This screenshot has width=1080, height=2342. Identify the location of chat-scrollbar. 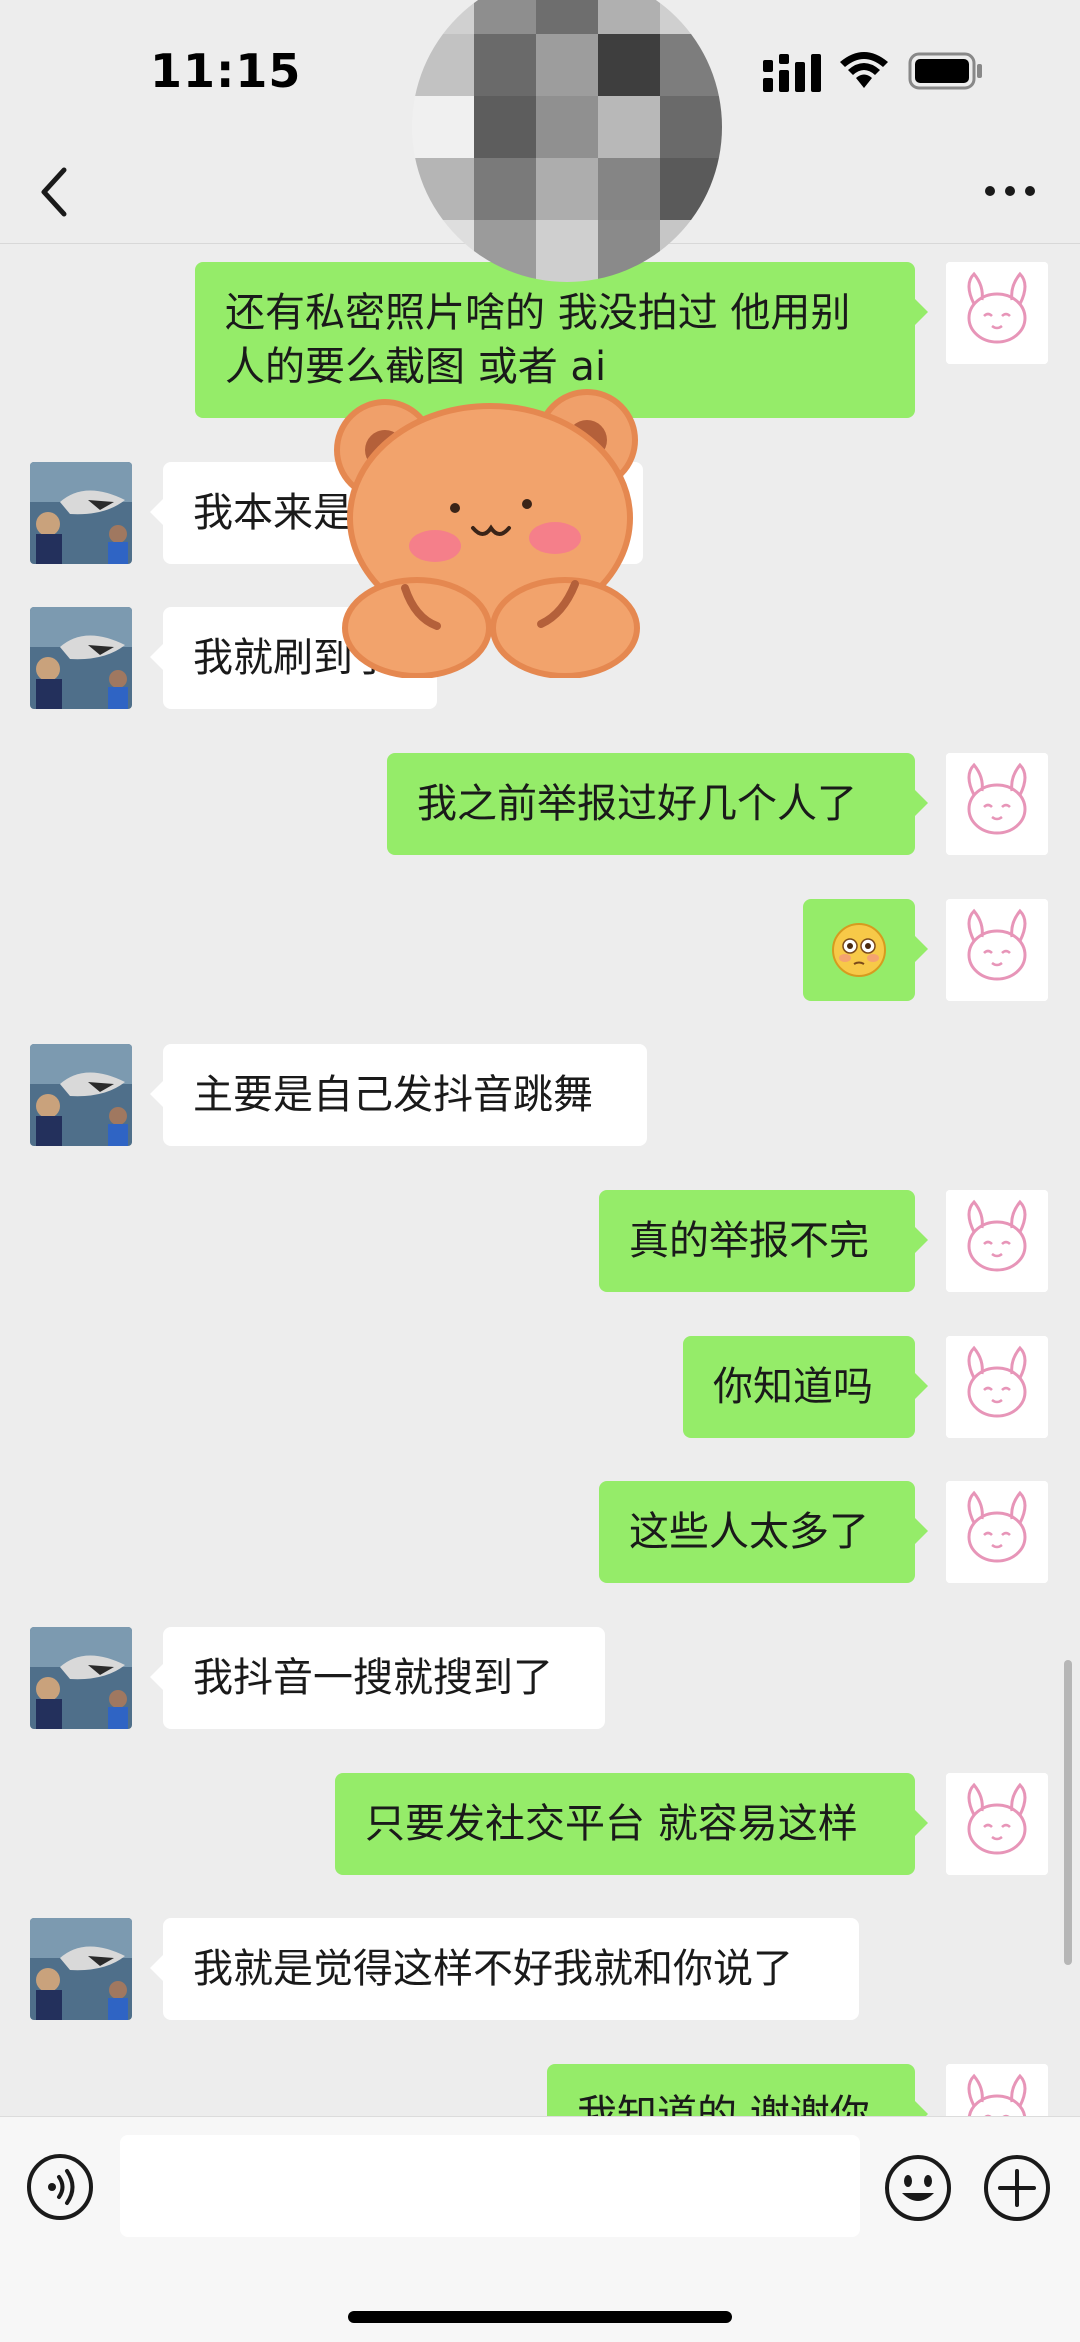
(1068, 1812).